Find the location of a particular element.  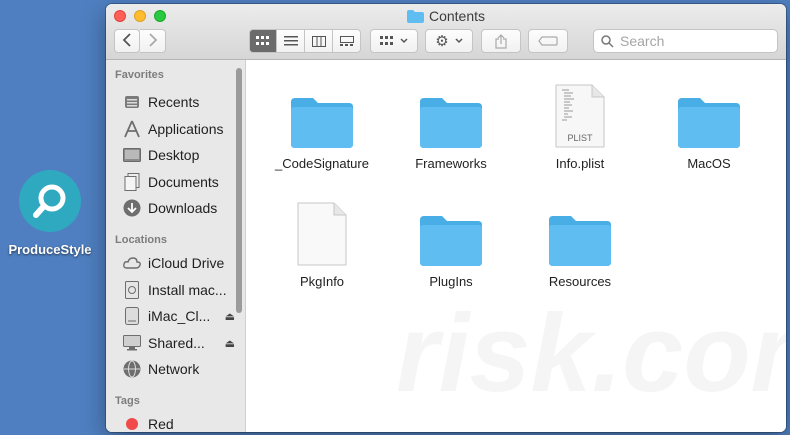

sidebar-item-icloud-drive: iCloud Drive is located at coordinates (179, 263).